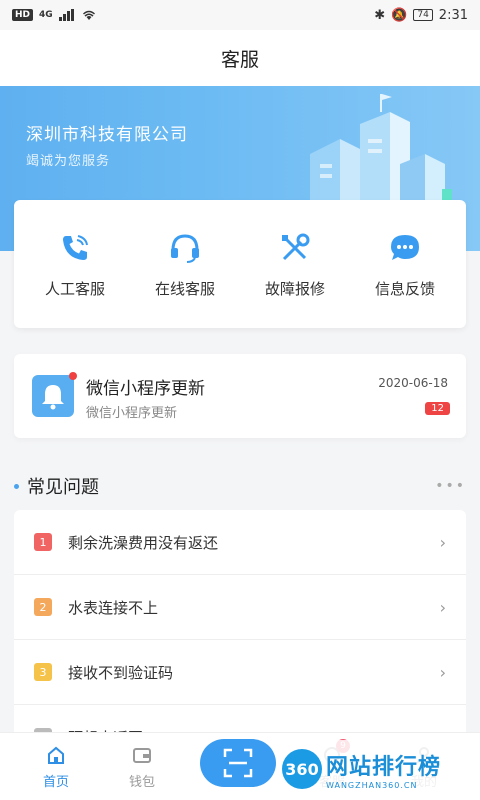 The width and height of the screenshot is (480, 800). What do you see at coordinates (185, 248) in the screenshot?
I see `headset-icon` at bounding box center [185, 248].